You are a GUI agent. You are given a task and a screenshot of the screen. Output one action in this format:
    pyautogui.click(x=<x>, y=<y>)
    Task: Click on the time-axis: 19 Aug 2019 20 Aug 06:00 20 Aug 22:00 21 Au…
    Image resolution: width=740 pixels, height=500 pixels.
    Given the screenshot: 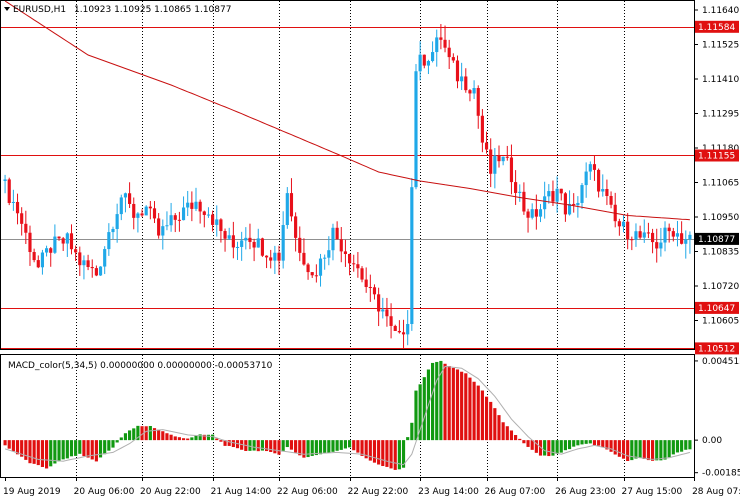 What is the action you would take?
    pyautogui.click(x=371, y=487)
    